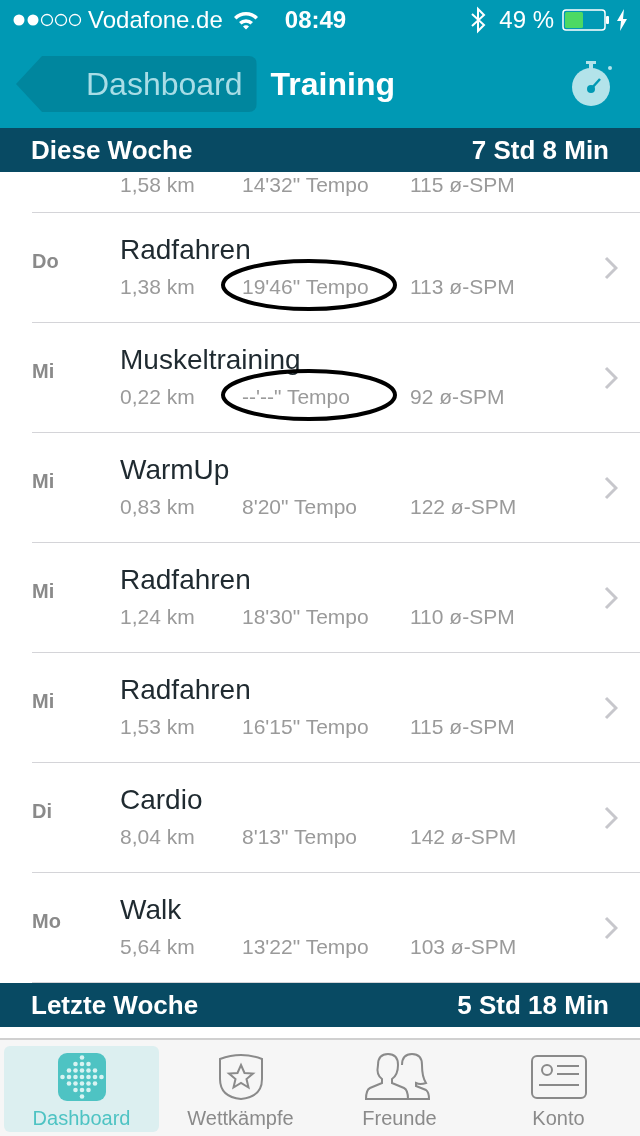 This screenshot has width=640, height=1136. Describe the element at coordinates (158, 396) in the screenshot. I see `distance-text: 0,22 km` at that location.